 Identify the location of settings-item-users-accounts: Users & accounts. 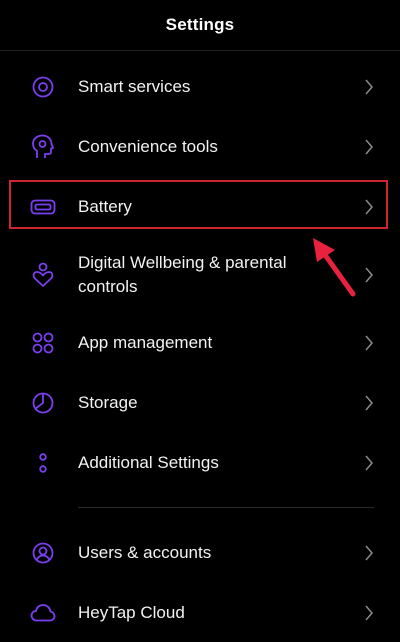
(200, 553).